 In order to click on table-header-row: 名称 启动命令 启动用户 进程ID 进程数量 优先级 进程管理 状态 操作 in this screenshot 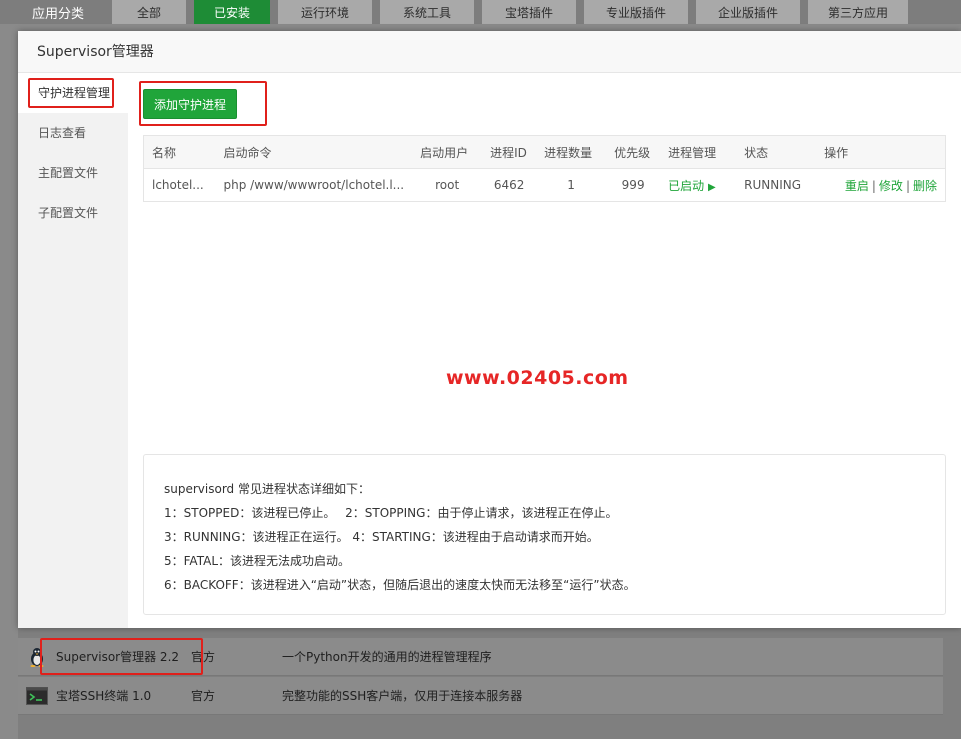, I will do `click(544, 152)`.